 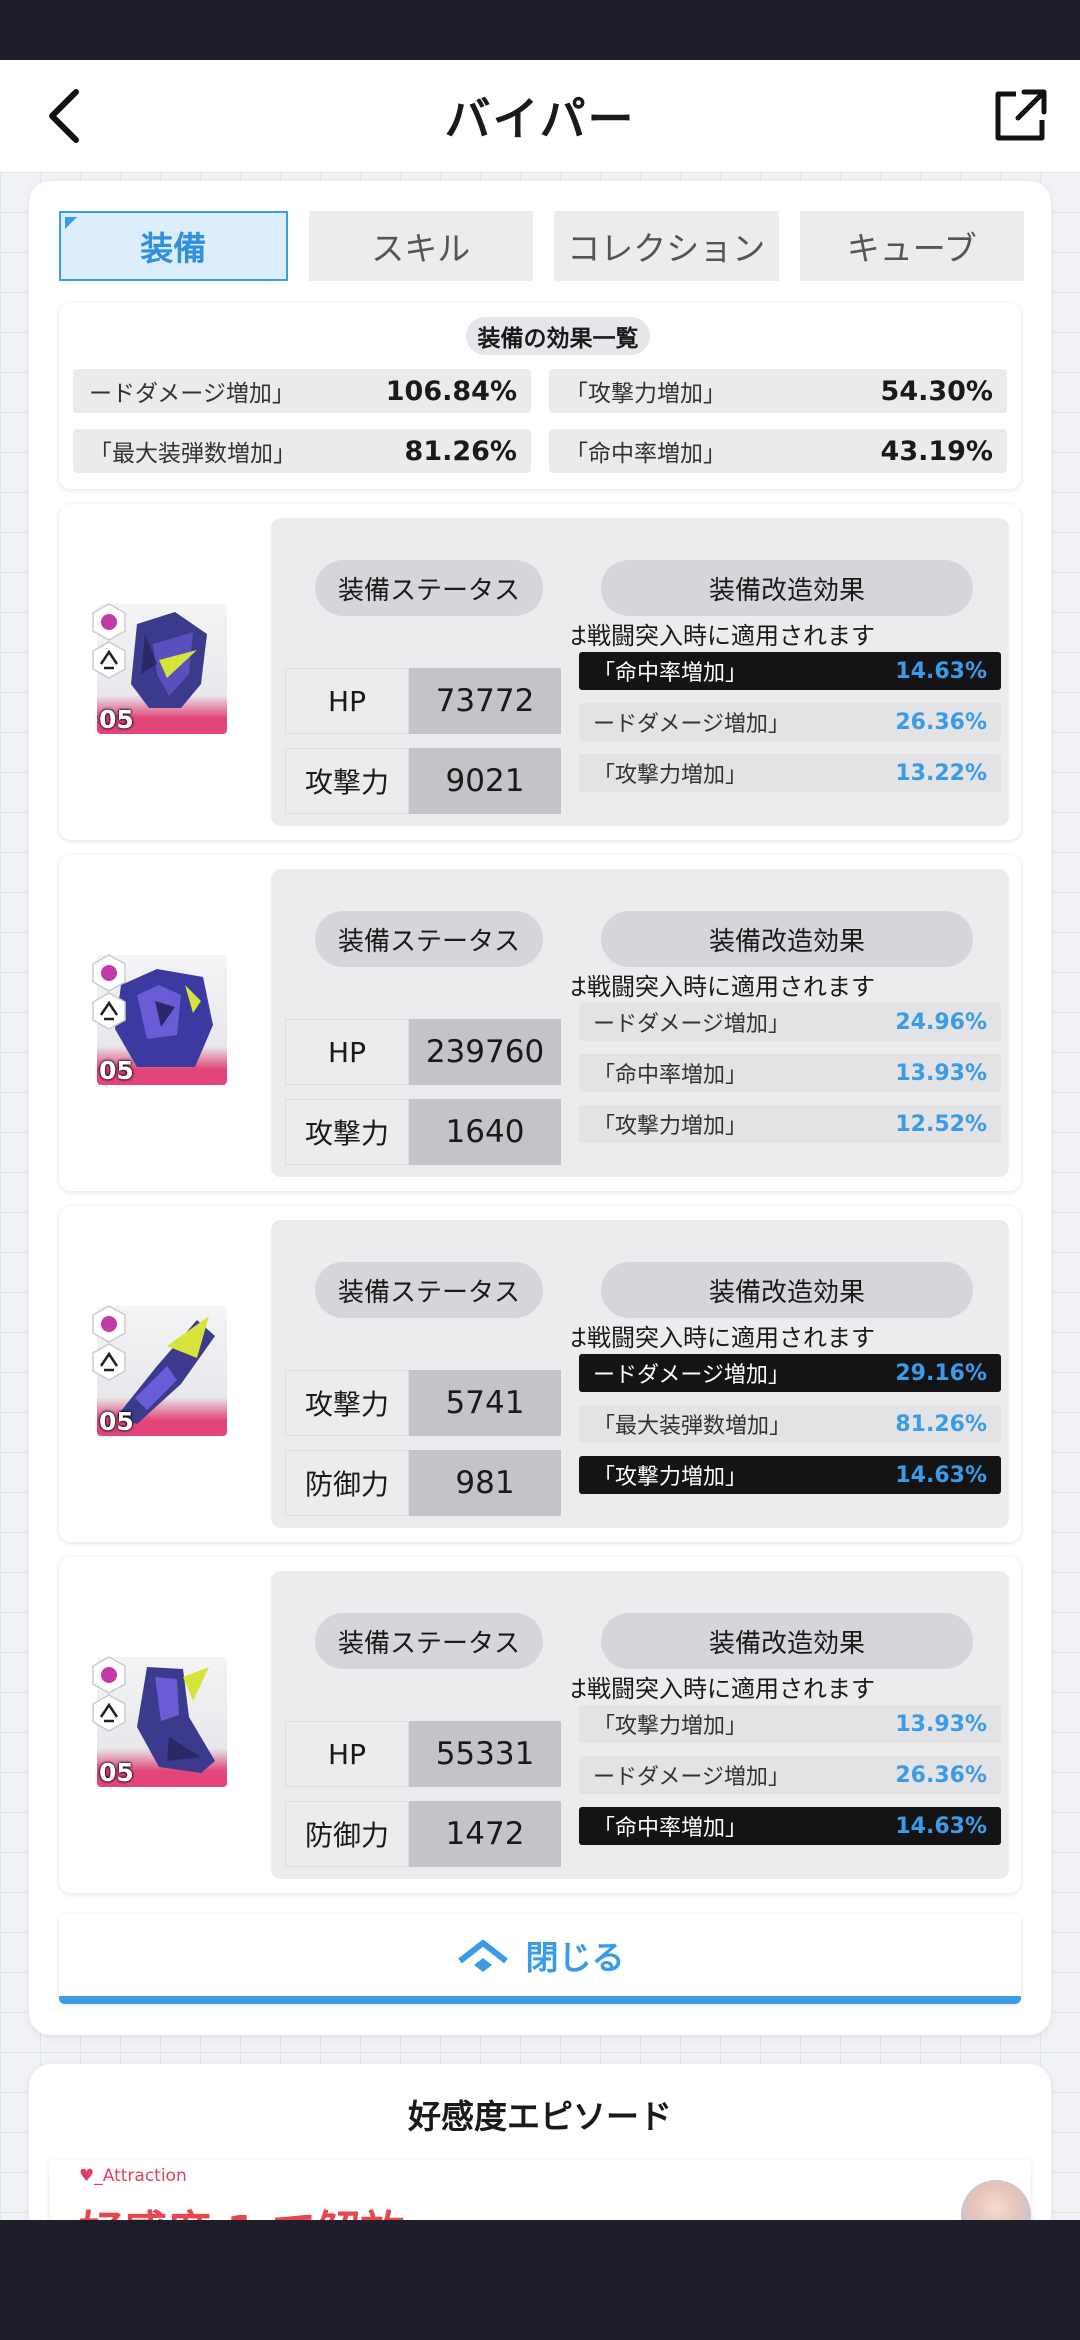 I want to click on status-bar, so click(x=540, y=30).